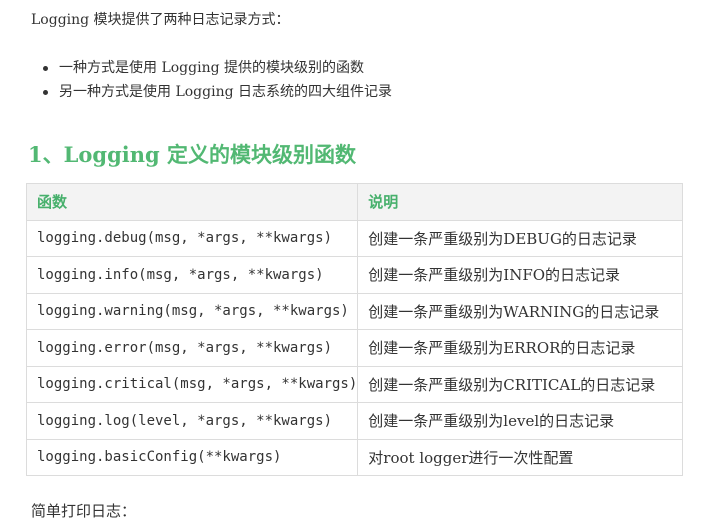 Image resolution: width=720 pixels, height=521 pixels. What do you see at coordinates (216, 70) in the screenshot?
I see `bullet-item: 一种方式是使用 Logging 提供的模块级别的函数` at bounding box center [216, 70].